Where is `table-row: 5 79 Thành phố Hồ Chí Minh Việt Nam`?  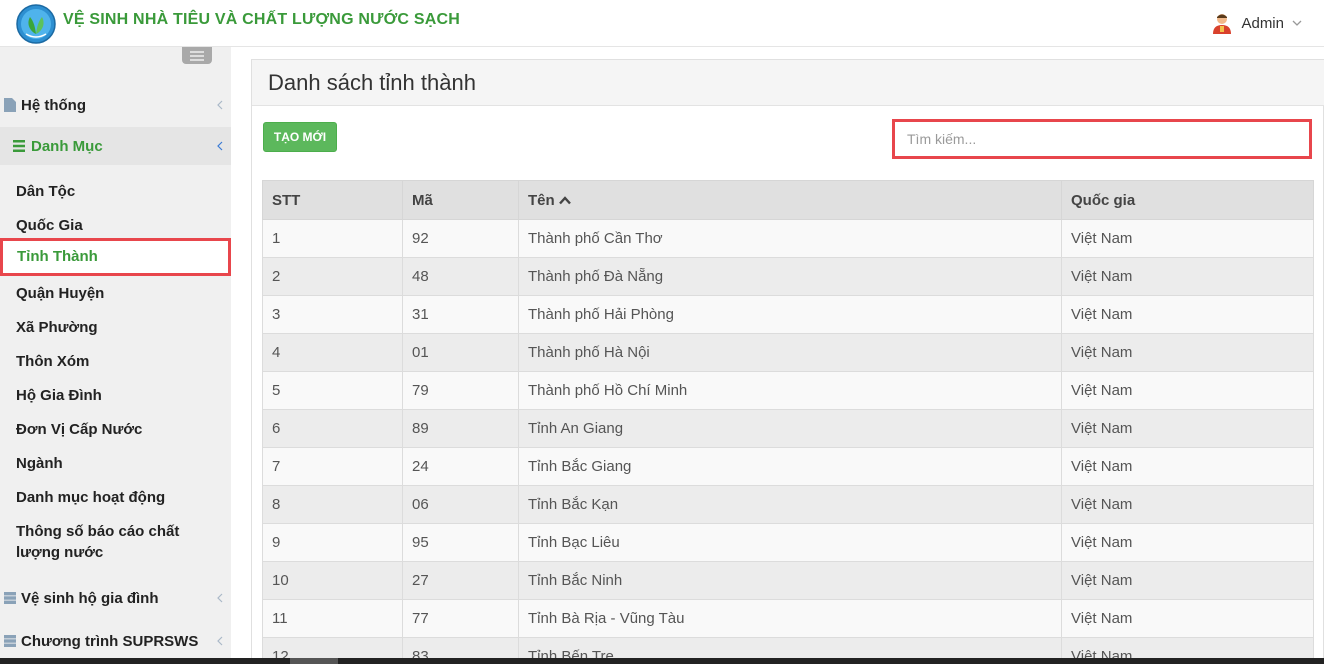 table-row: 5 79 Thành phố Hồ Chí Minh Việt Nam is located at coordinates (788, 390).